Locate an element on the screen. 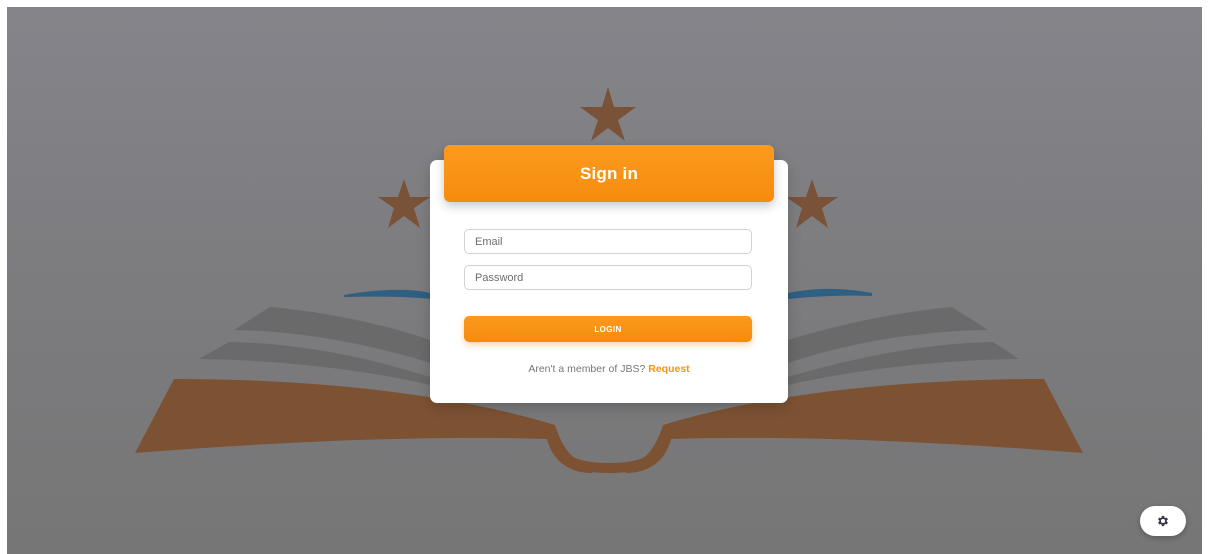 The width and height of the screenshot is (1208, 554). gear-icon is located at coordinates (1163, 521).